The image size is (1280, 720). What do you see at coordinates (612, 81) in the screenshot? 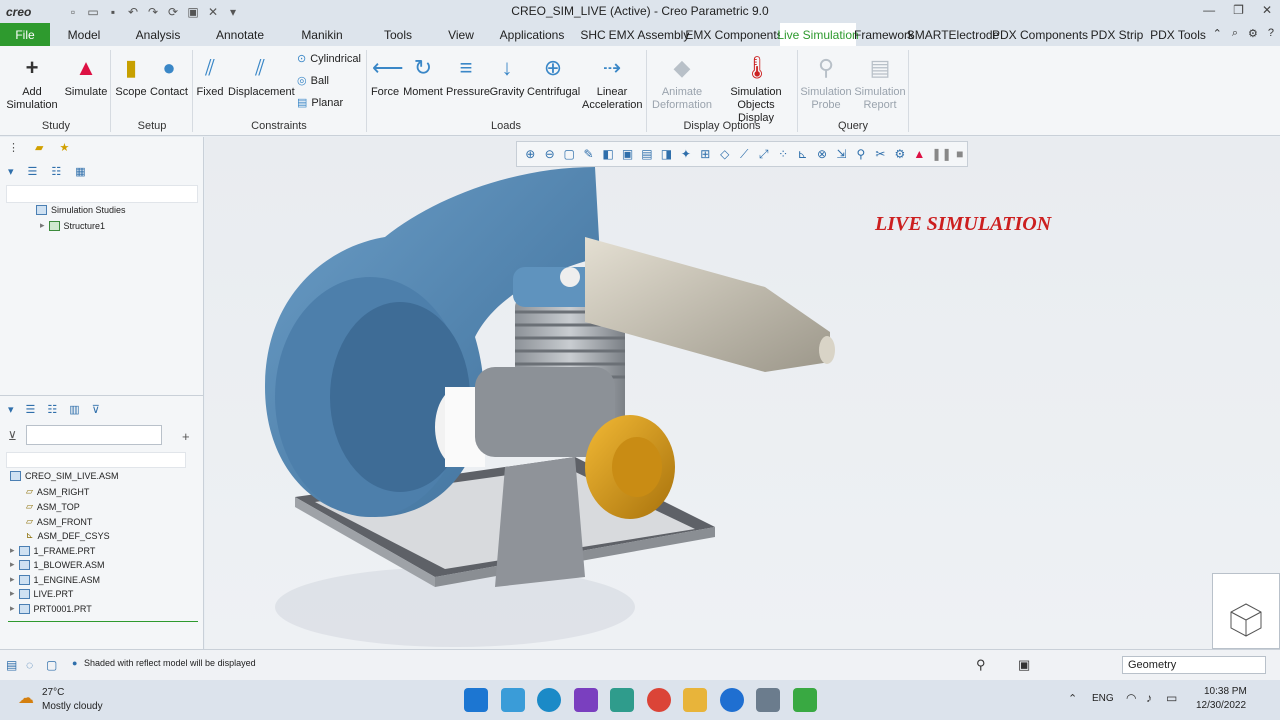
I see `linear-acceleration-button: ⇢ Linear Acceleration` at bounding box center [612, 81].